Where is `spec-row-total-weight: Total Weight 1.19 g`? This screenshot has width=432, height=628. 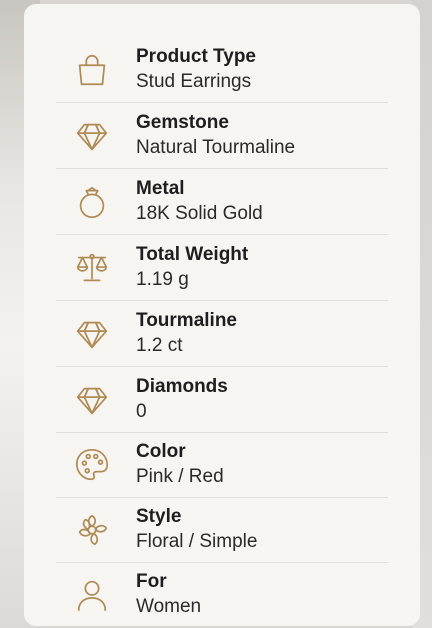 spec-row-total-weight: Total Weight 1.19 g is located at coordinates (222, 268).